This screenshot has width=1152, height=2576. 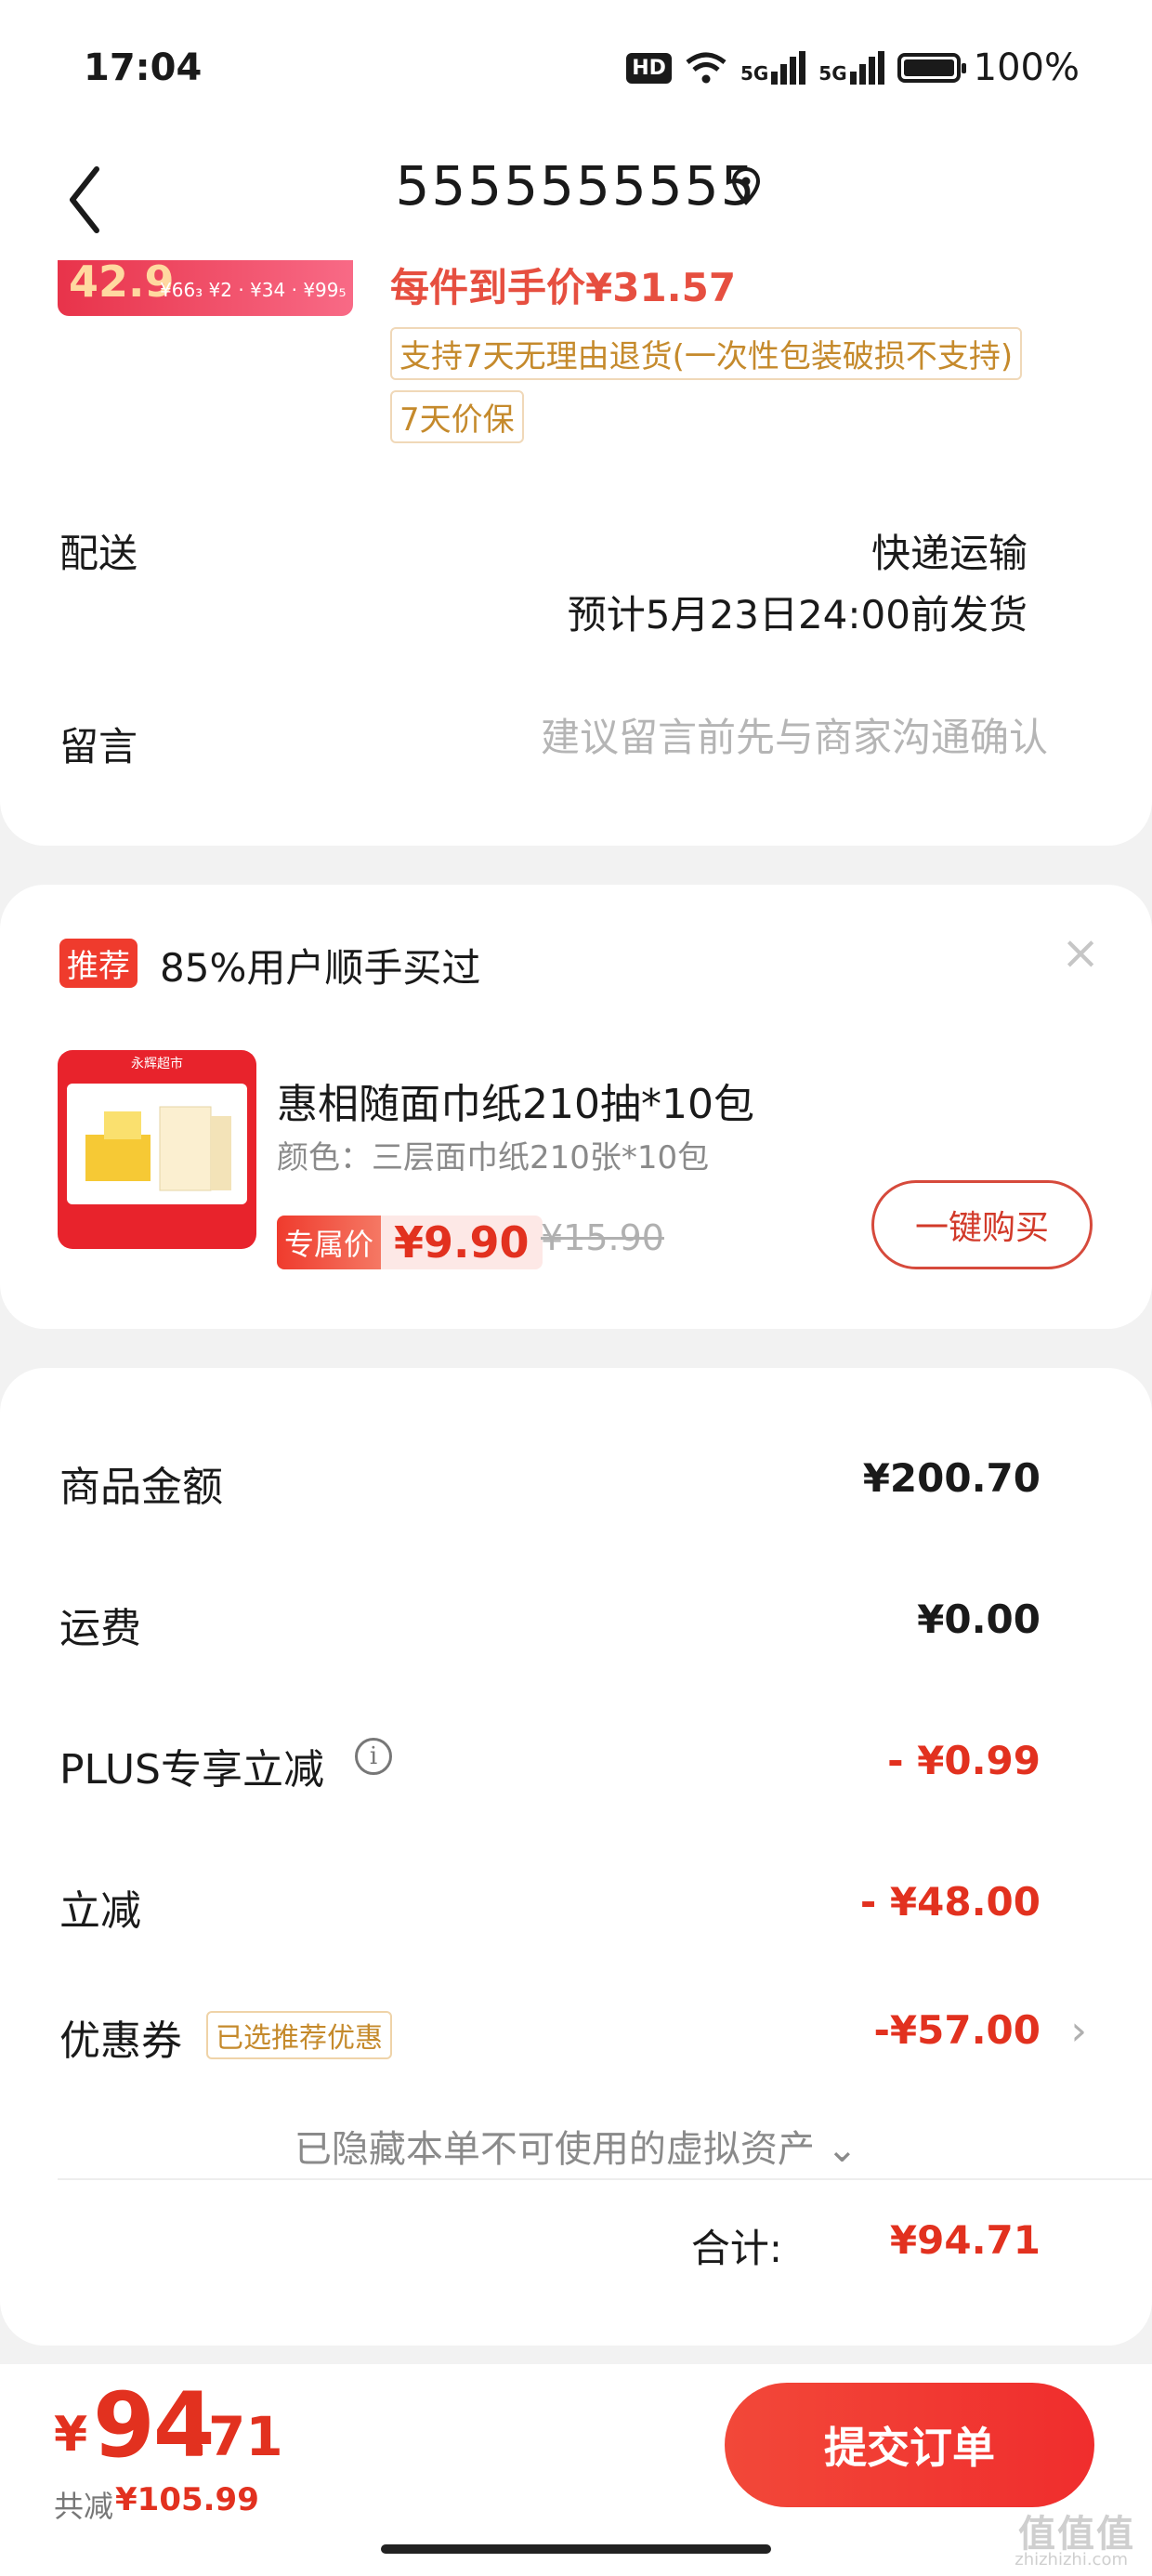 What do you see at coordinates (100, 1911) in the screenshot?
I see `instant-discount-label: 立减` at bounding box center [100, 1911].